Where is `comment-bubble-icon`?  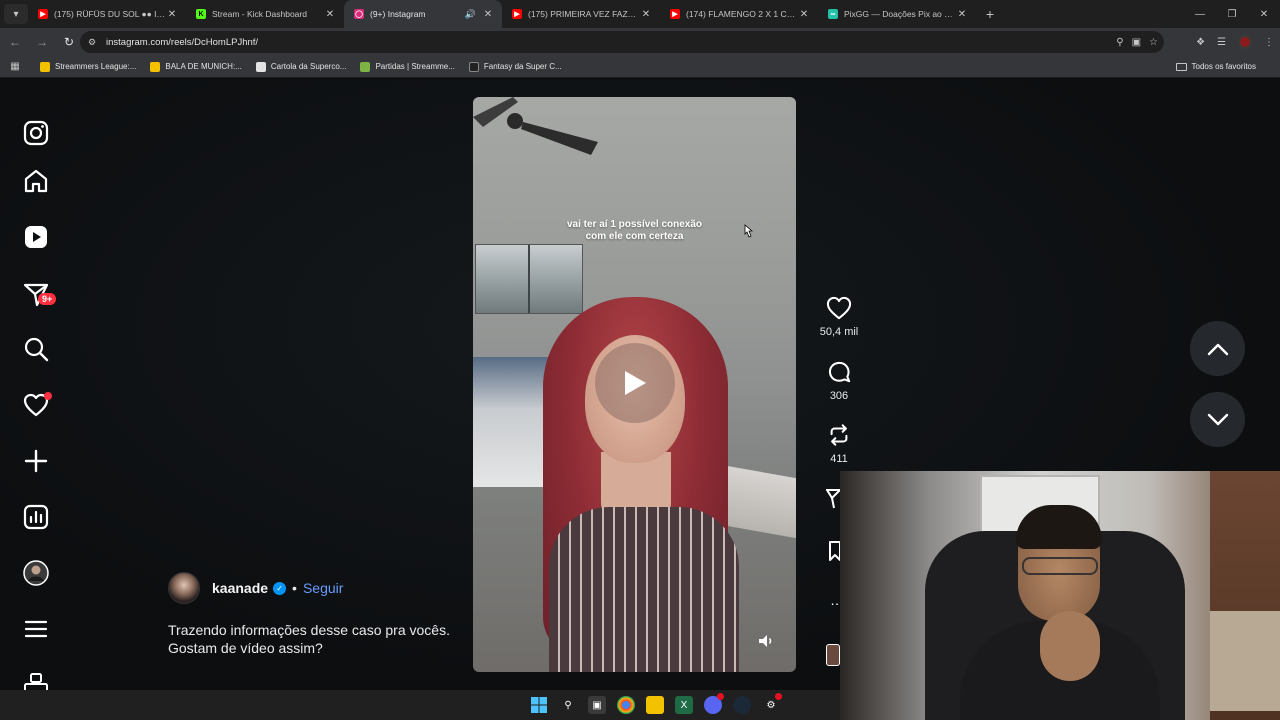
comment-bubble-icon is located at coordinates (839, 372).